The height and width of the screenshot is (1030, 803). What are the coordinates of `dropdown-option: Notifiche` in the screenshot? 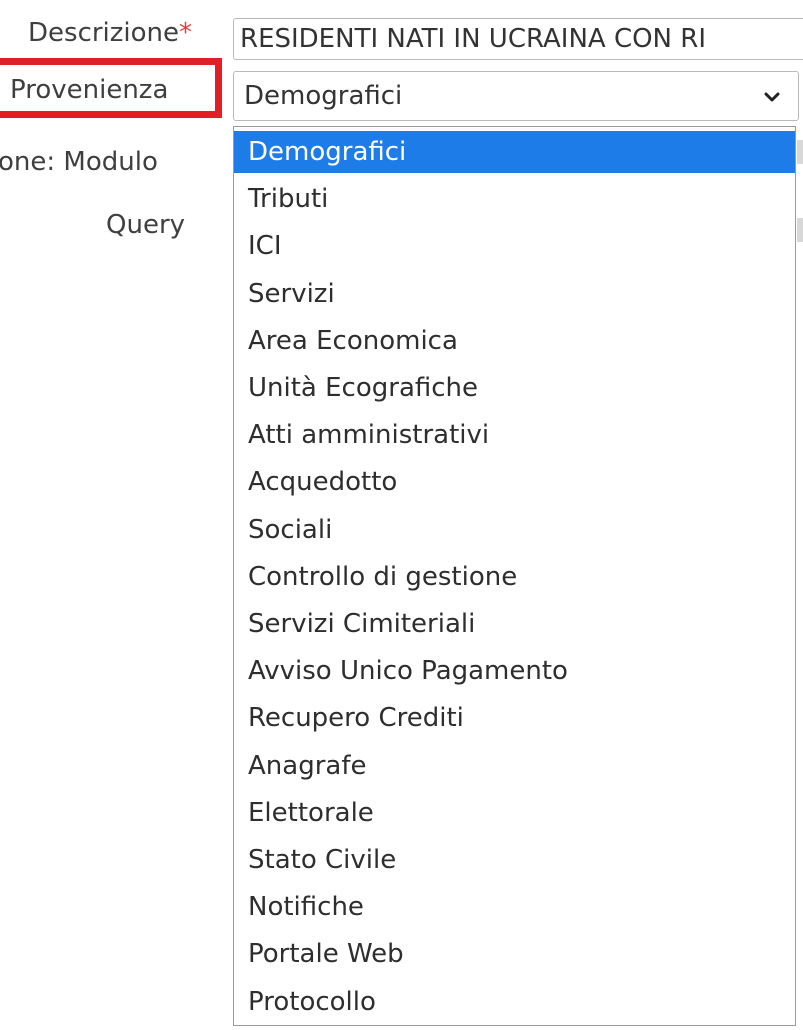 It's located at (514, 907).